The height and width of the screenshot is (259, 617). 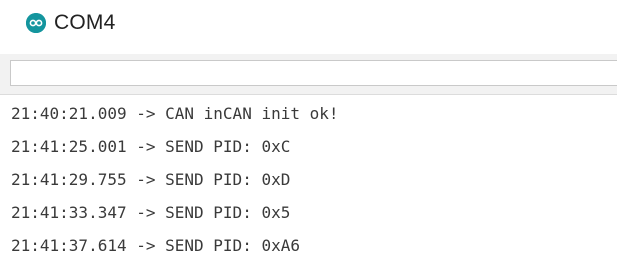 What do you see at coordinates (155, 245) in the screenshot?
I see `output-line: 21:41:37.614 -> SEND PID: 0xA6` at bounding box center [155, 245].